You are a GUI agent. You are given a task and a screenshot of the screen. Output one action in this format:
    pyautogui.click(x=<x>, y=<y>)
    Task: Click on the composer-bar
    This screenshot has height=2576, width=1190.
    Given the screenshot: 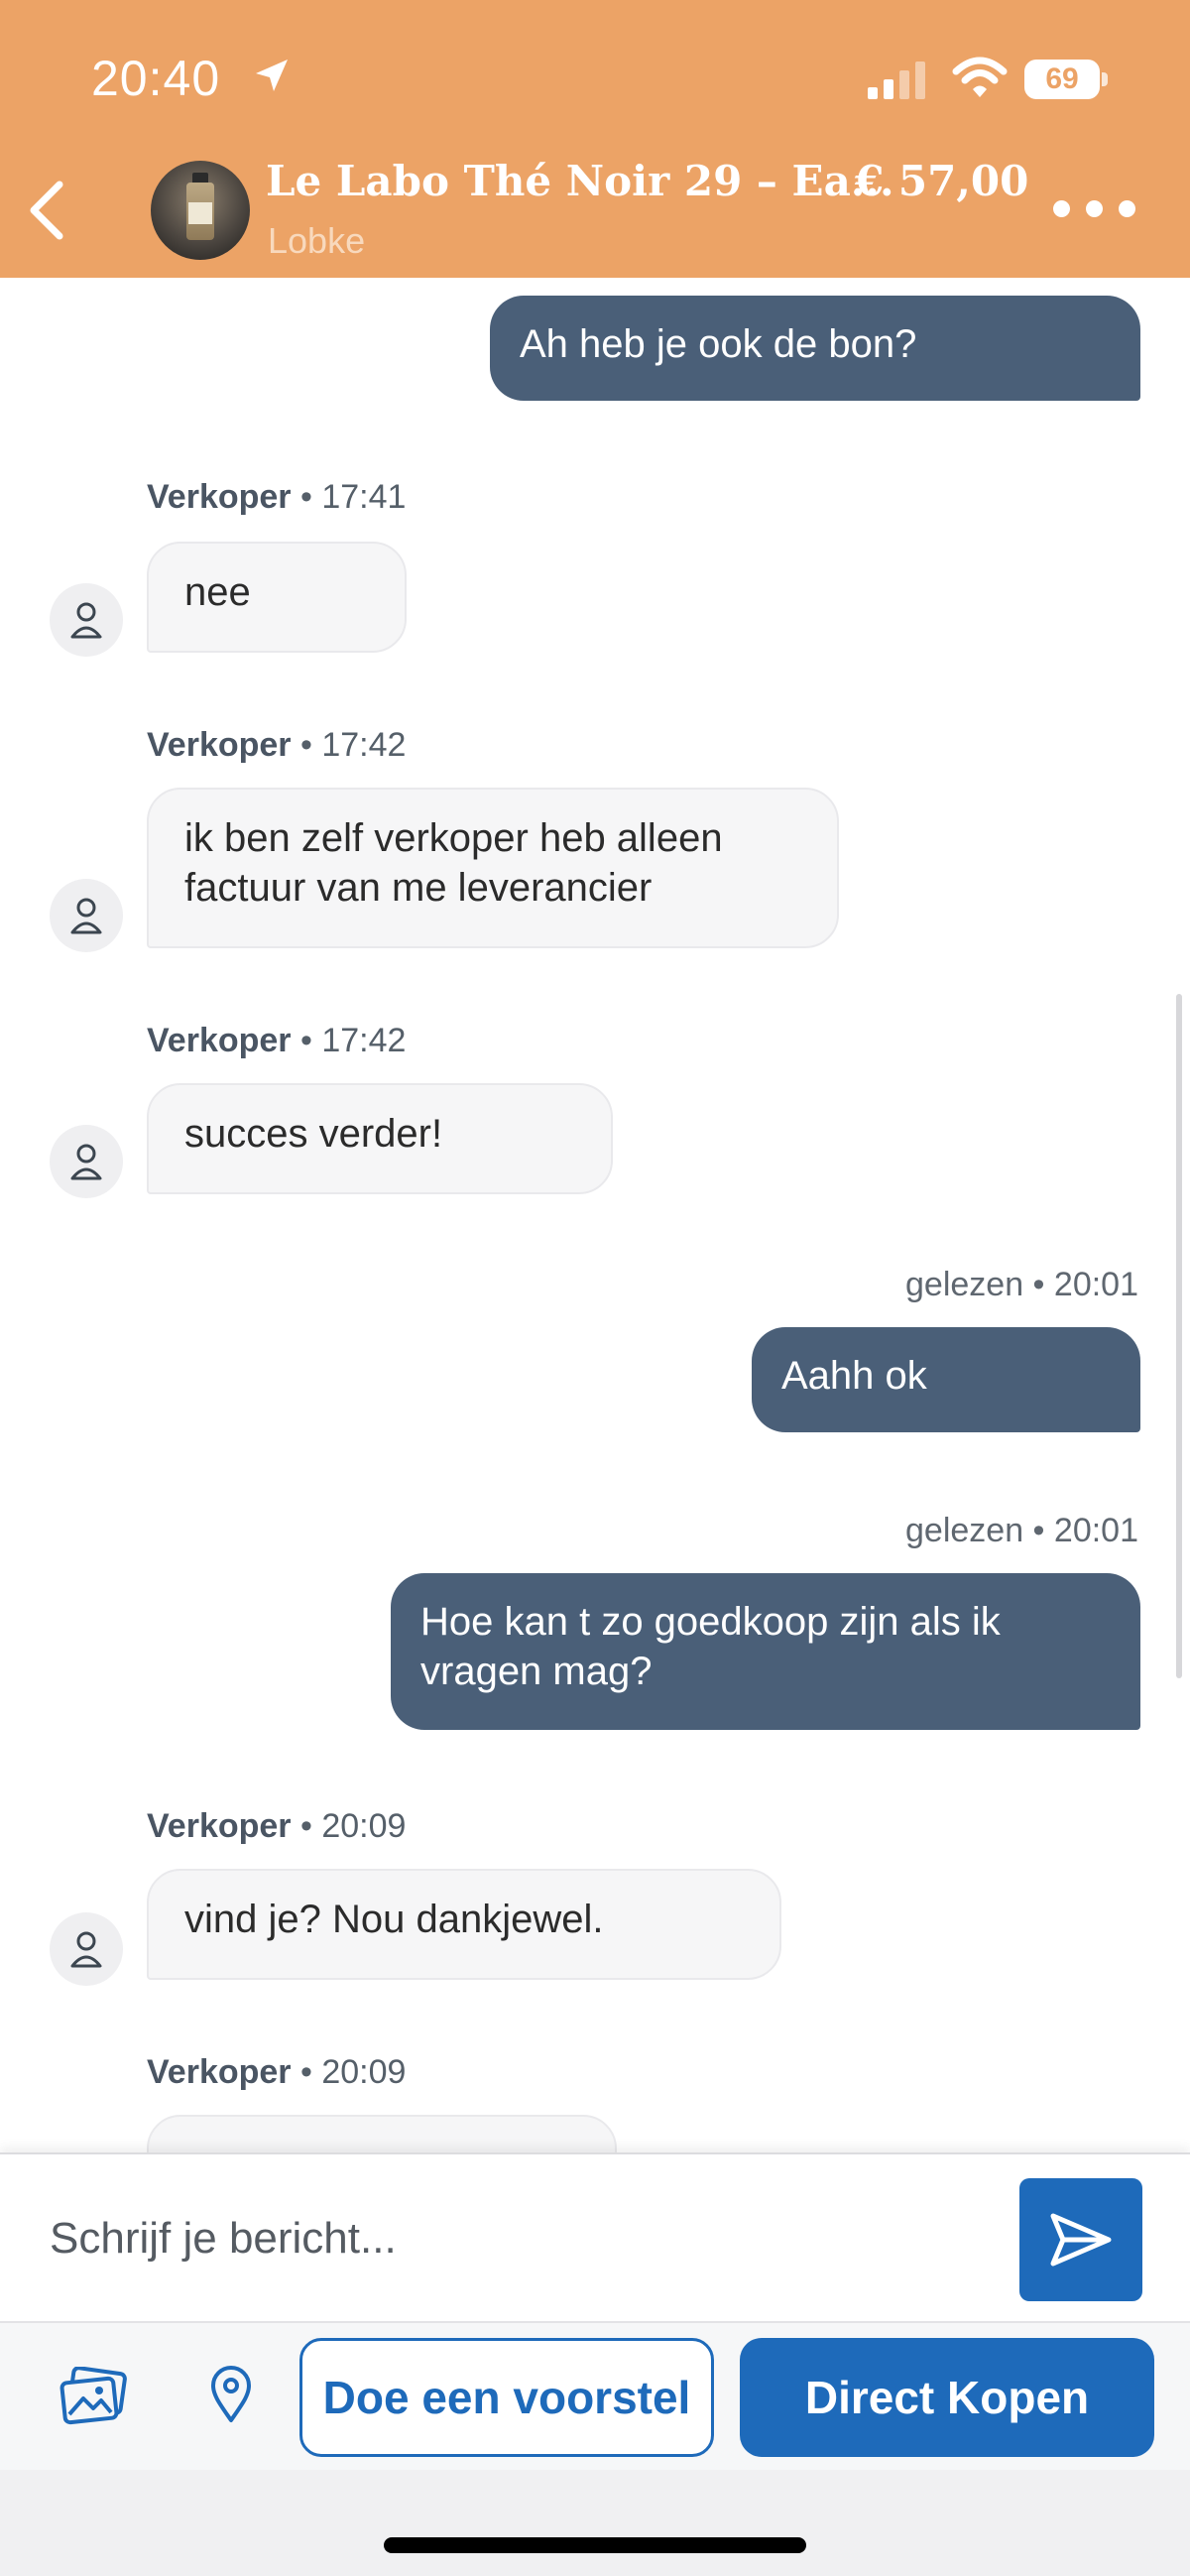 What is the action you would take?
    pyautogui.click(x=595, y=2236)
    